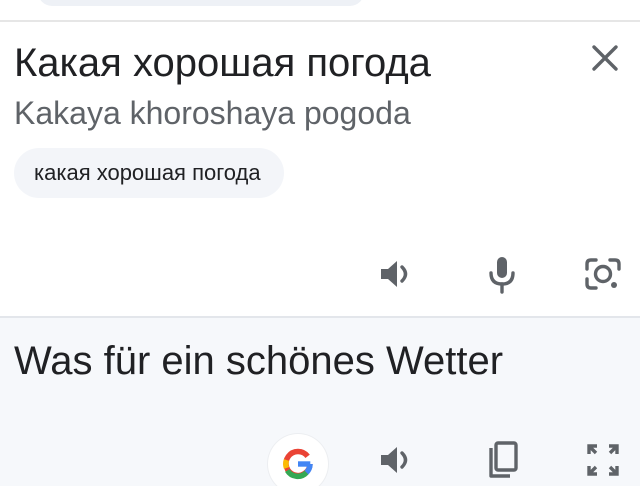 The width and height of the screenshot is (640, 486). I want to click on suggestion-chip: какая хорошая погода, so click(149, 173).